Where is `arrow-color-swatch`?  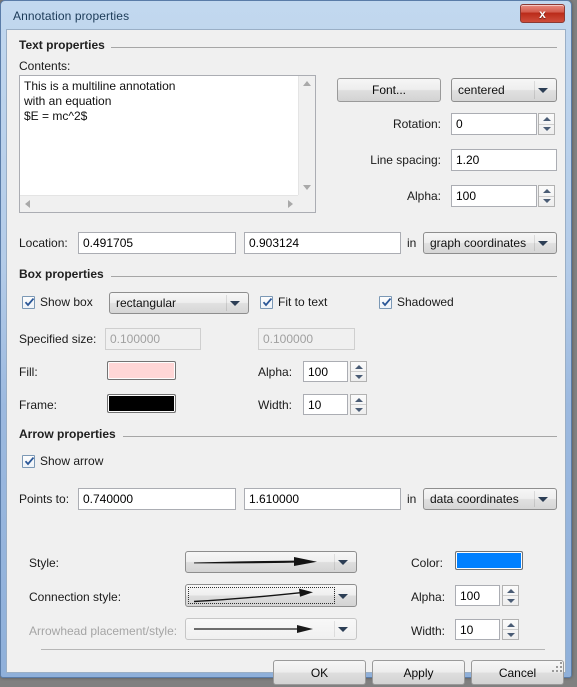
arrow-color-swatch is located at coordinates (489, 560).